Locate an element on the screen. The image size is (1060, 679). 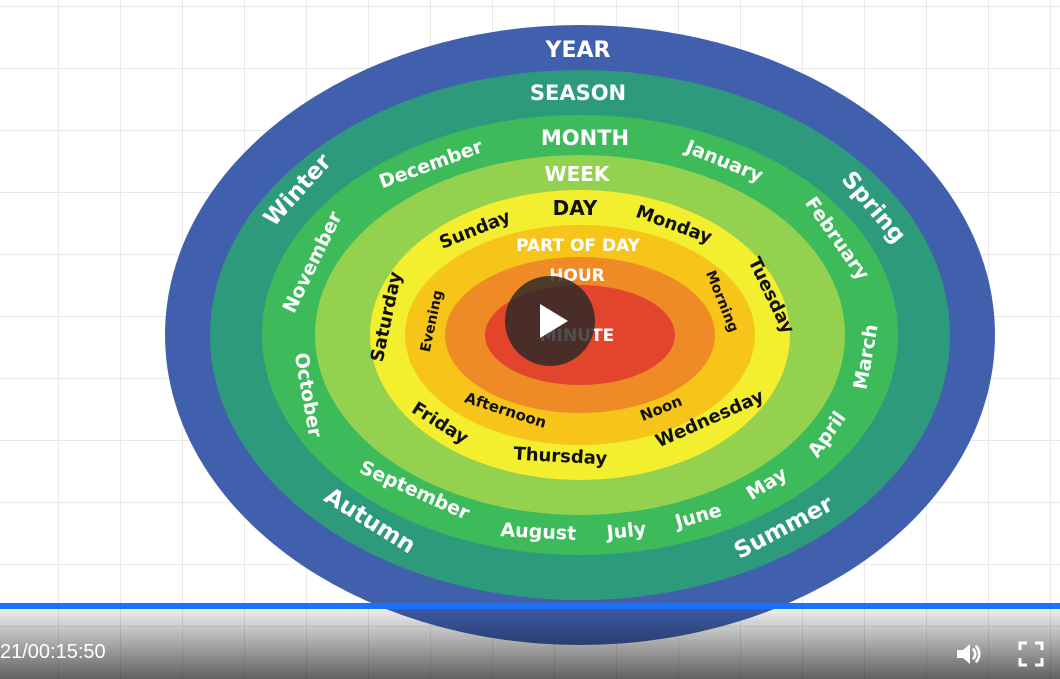
label-year: YEAR is located at coordinates (578, 50).